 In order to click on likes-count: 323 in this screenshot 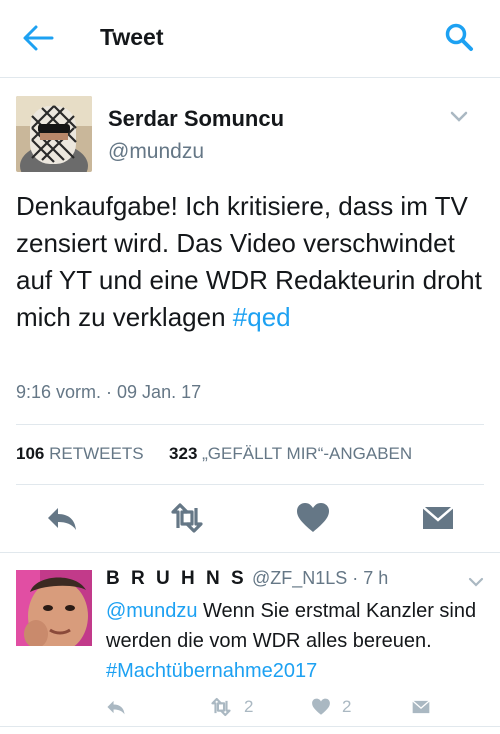, I will do `click(183, 453)`.